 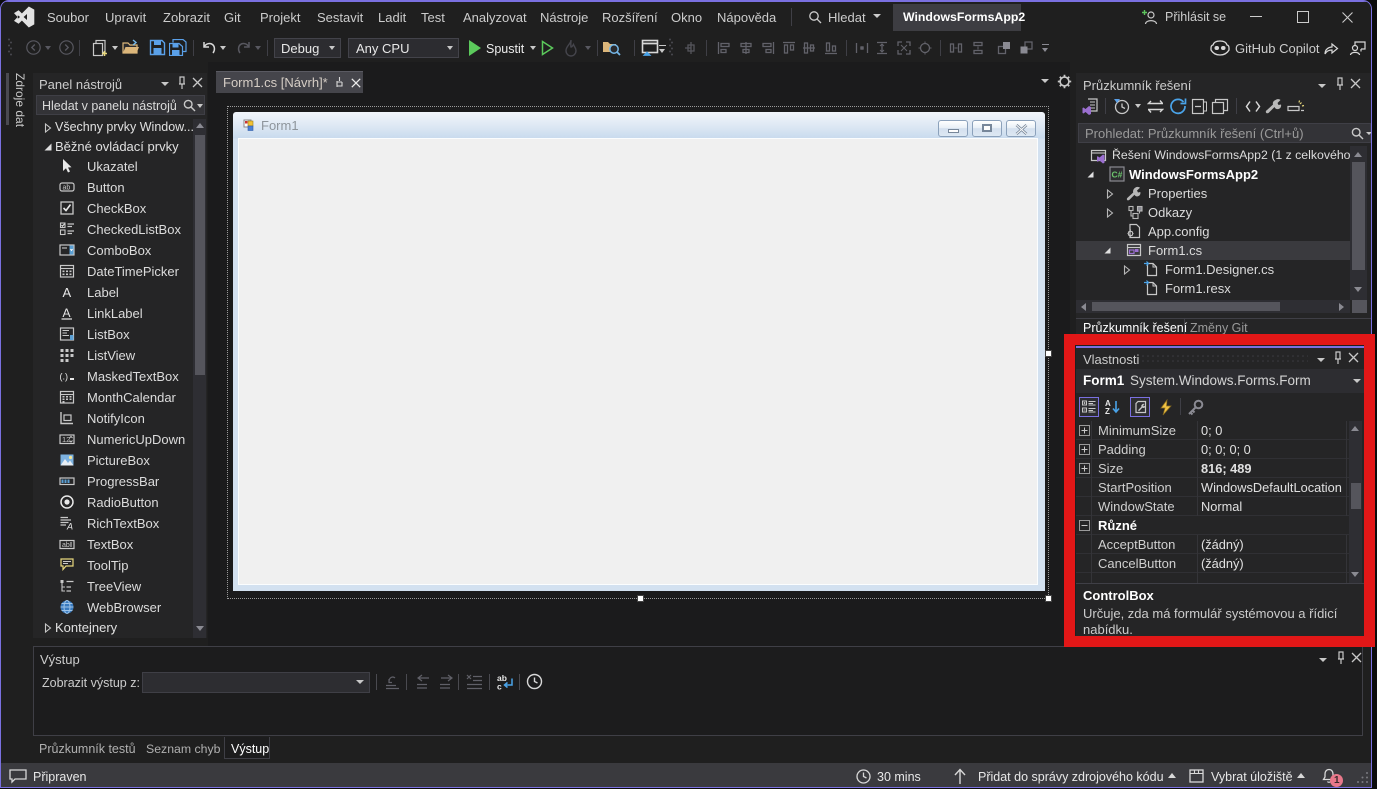 I want to click on svg-text: c, so click(x=499, y=687).